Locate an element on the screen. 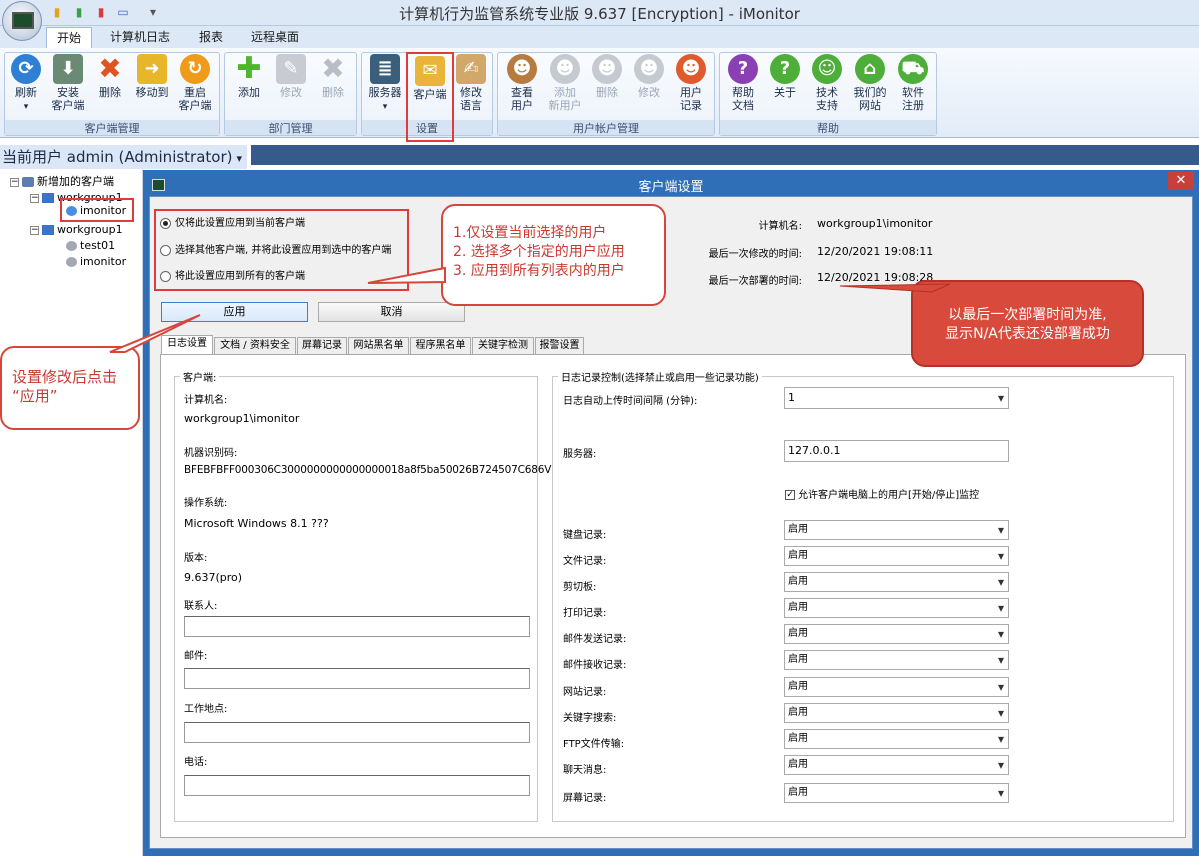 This screenshot has height=856, width=1199. phone-input is located at coordinates (357, 785).